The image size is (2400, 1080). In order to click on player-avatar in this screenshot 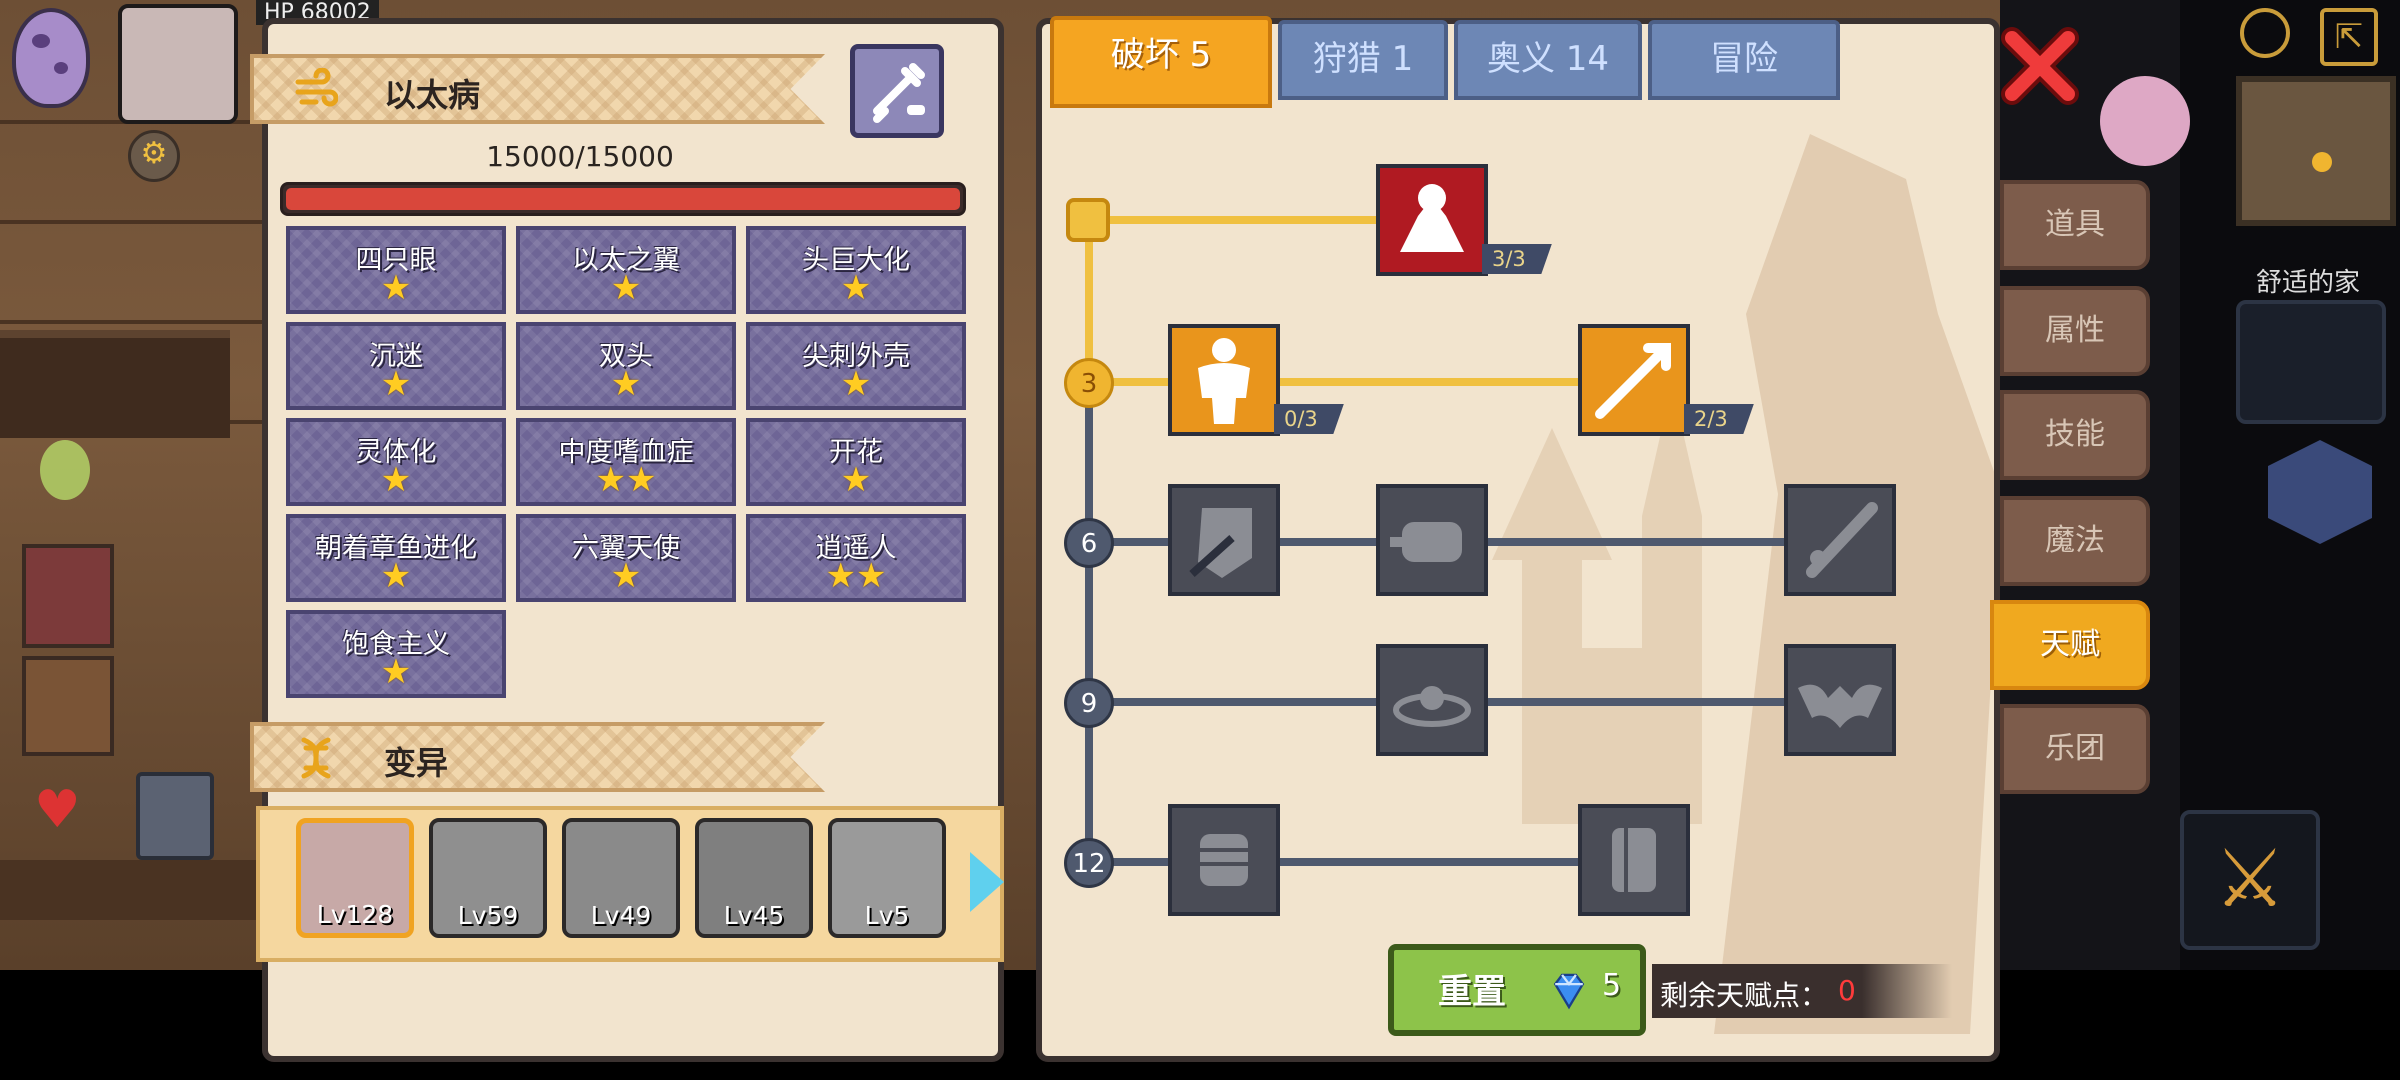, I will do `click(178, 64)`.